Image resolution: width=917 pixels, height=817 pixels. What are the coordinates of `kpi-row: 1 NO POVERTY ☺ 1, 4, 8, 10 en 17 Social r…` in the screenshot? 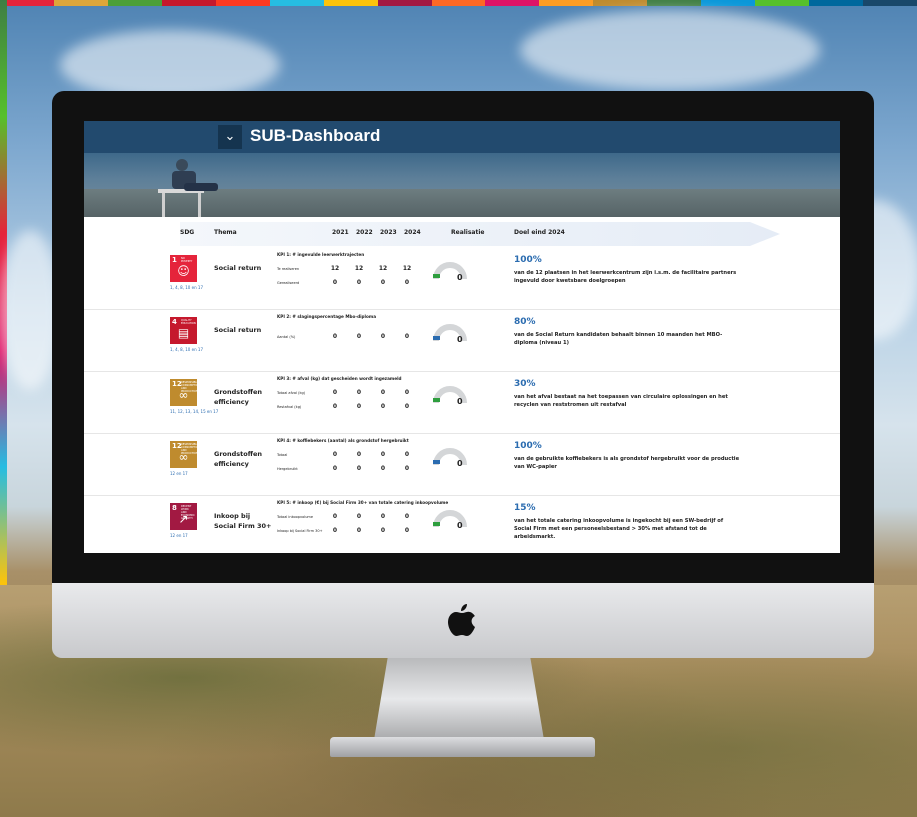 It's located at (462, 279).